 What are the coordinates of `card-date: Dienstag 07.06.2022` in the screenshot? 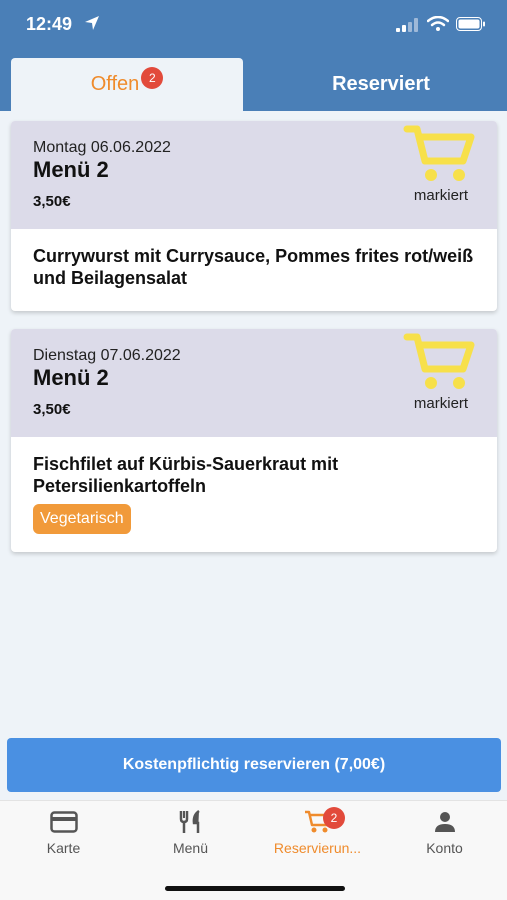 It's located at (107, 355).